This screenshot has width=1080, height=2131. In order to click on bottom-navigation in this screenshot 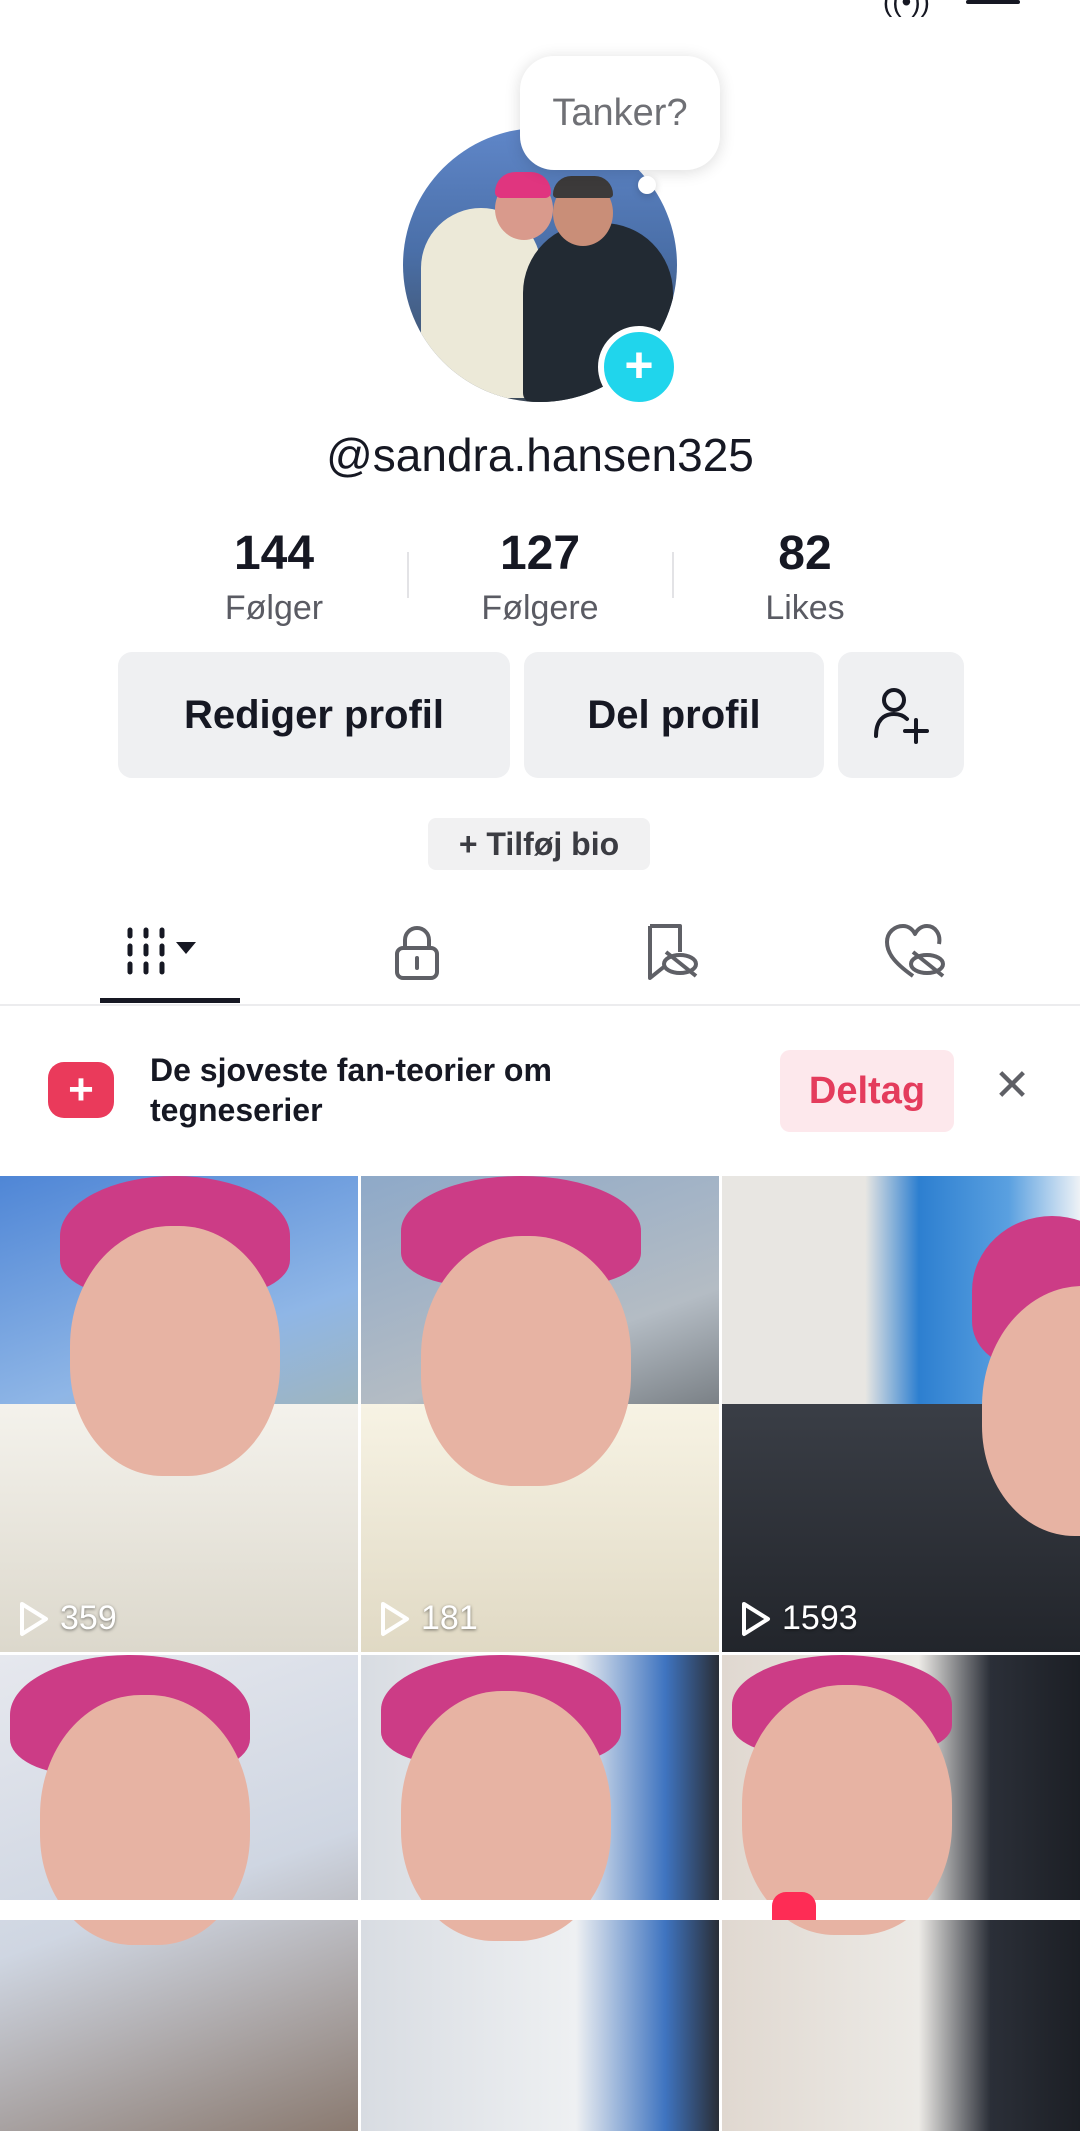, I will do `click(540, 1910)`.